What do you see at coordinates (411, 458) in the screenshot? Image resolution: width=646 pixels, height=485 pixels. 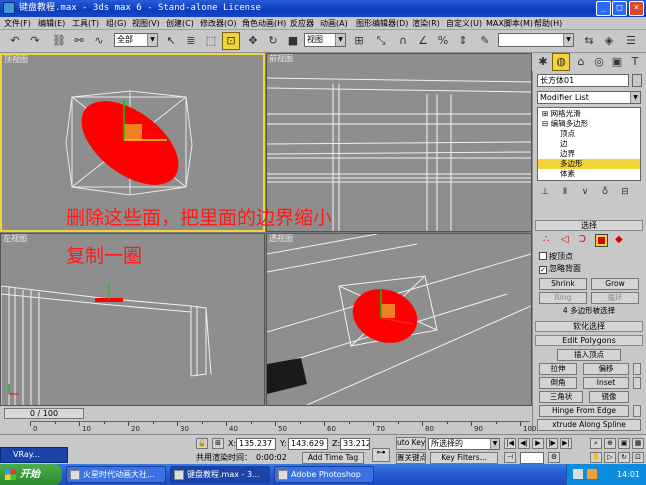 I see `set-key-button: 置关键点` at bounding box center [411, 458].